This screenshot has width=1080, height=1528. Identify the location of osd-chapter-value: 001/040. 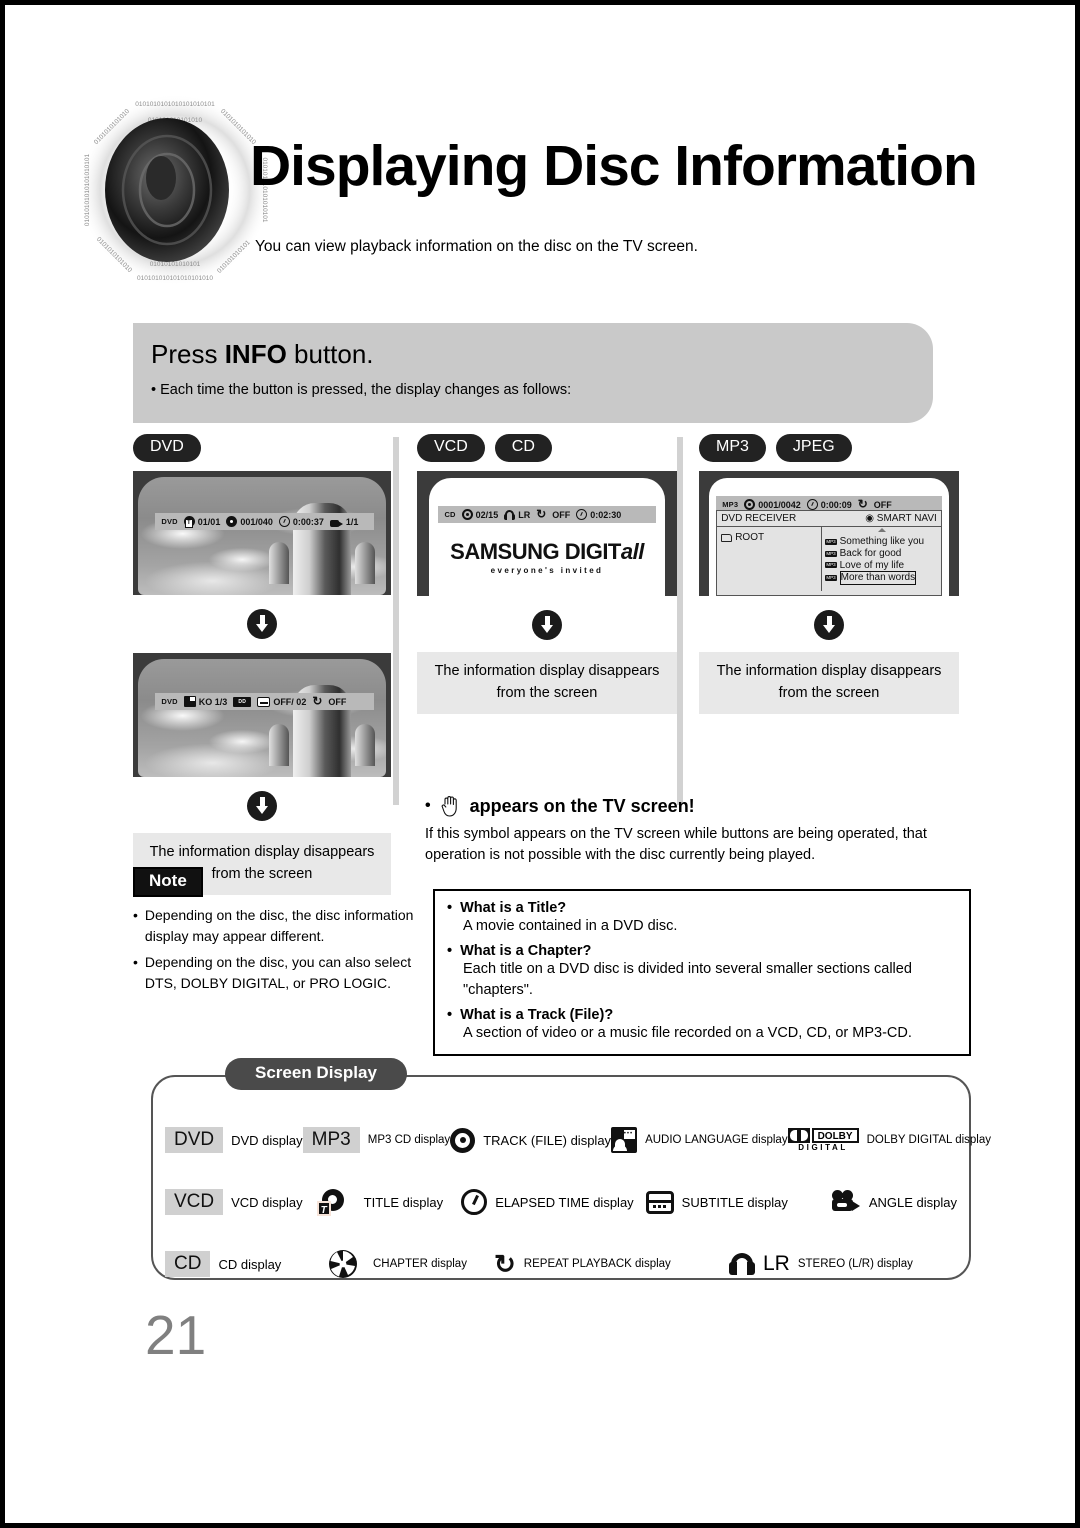
(256, 521).